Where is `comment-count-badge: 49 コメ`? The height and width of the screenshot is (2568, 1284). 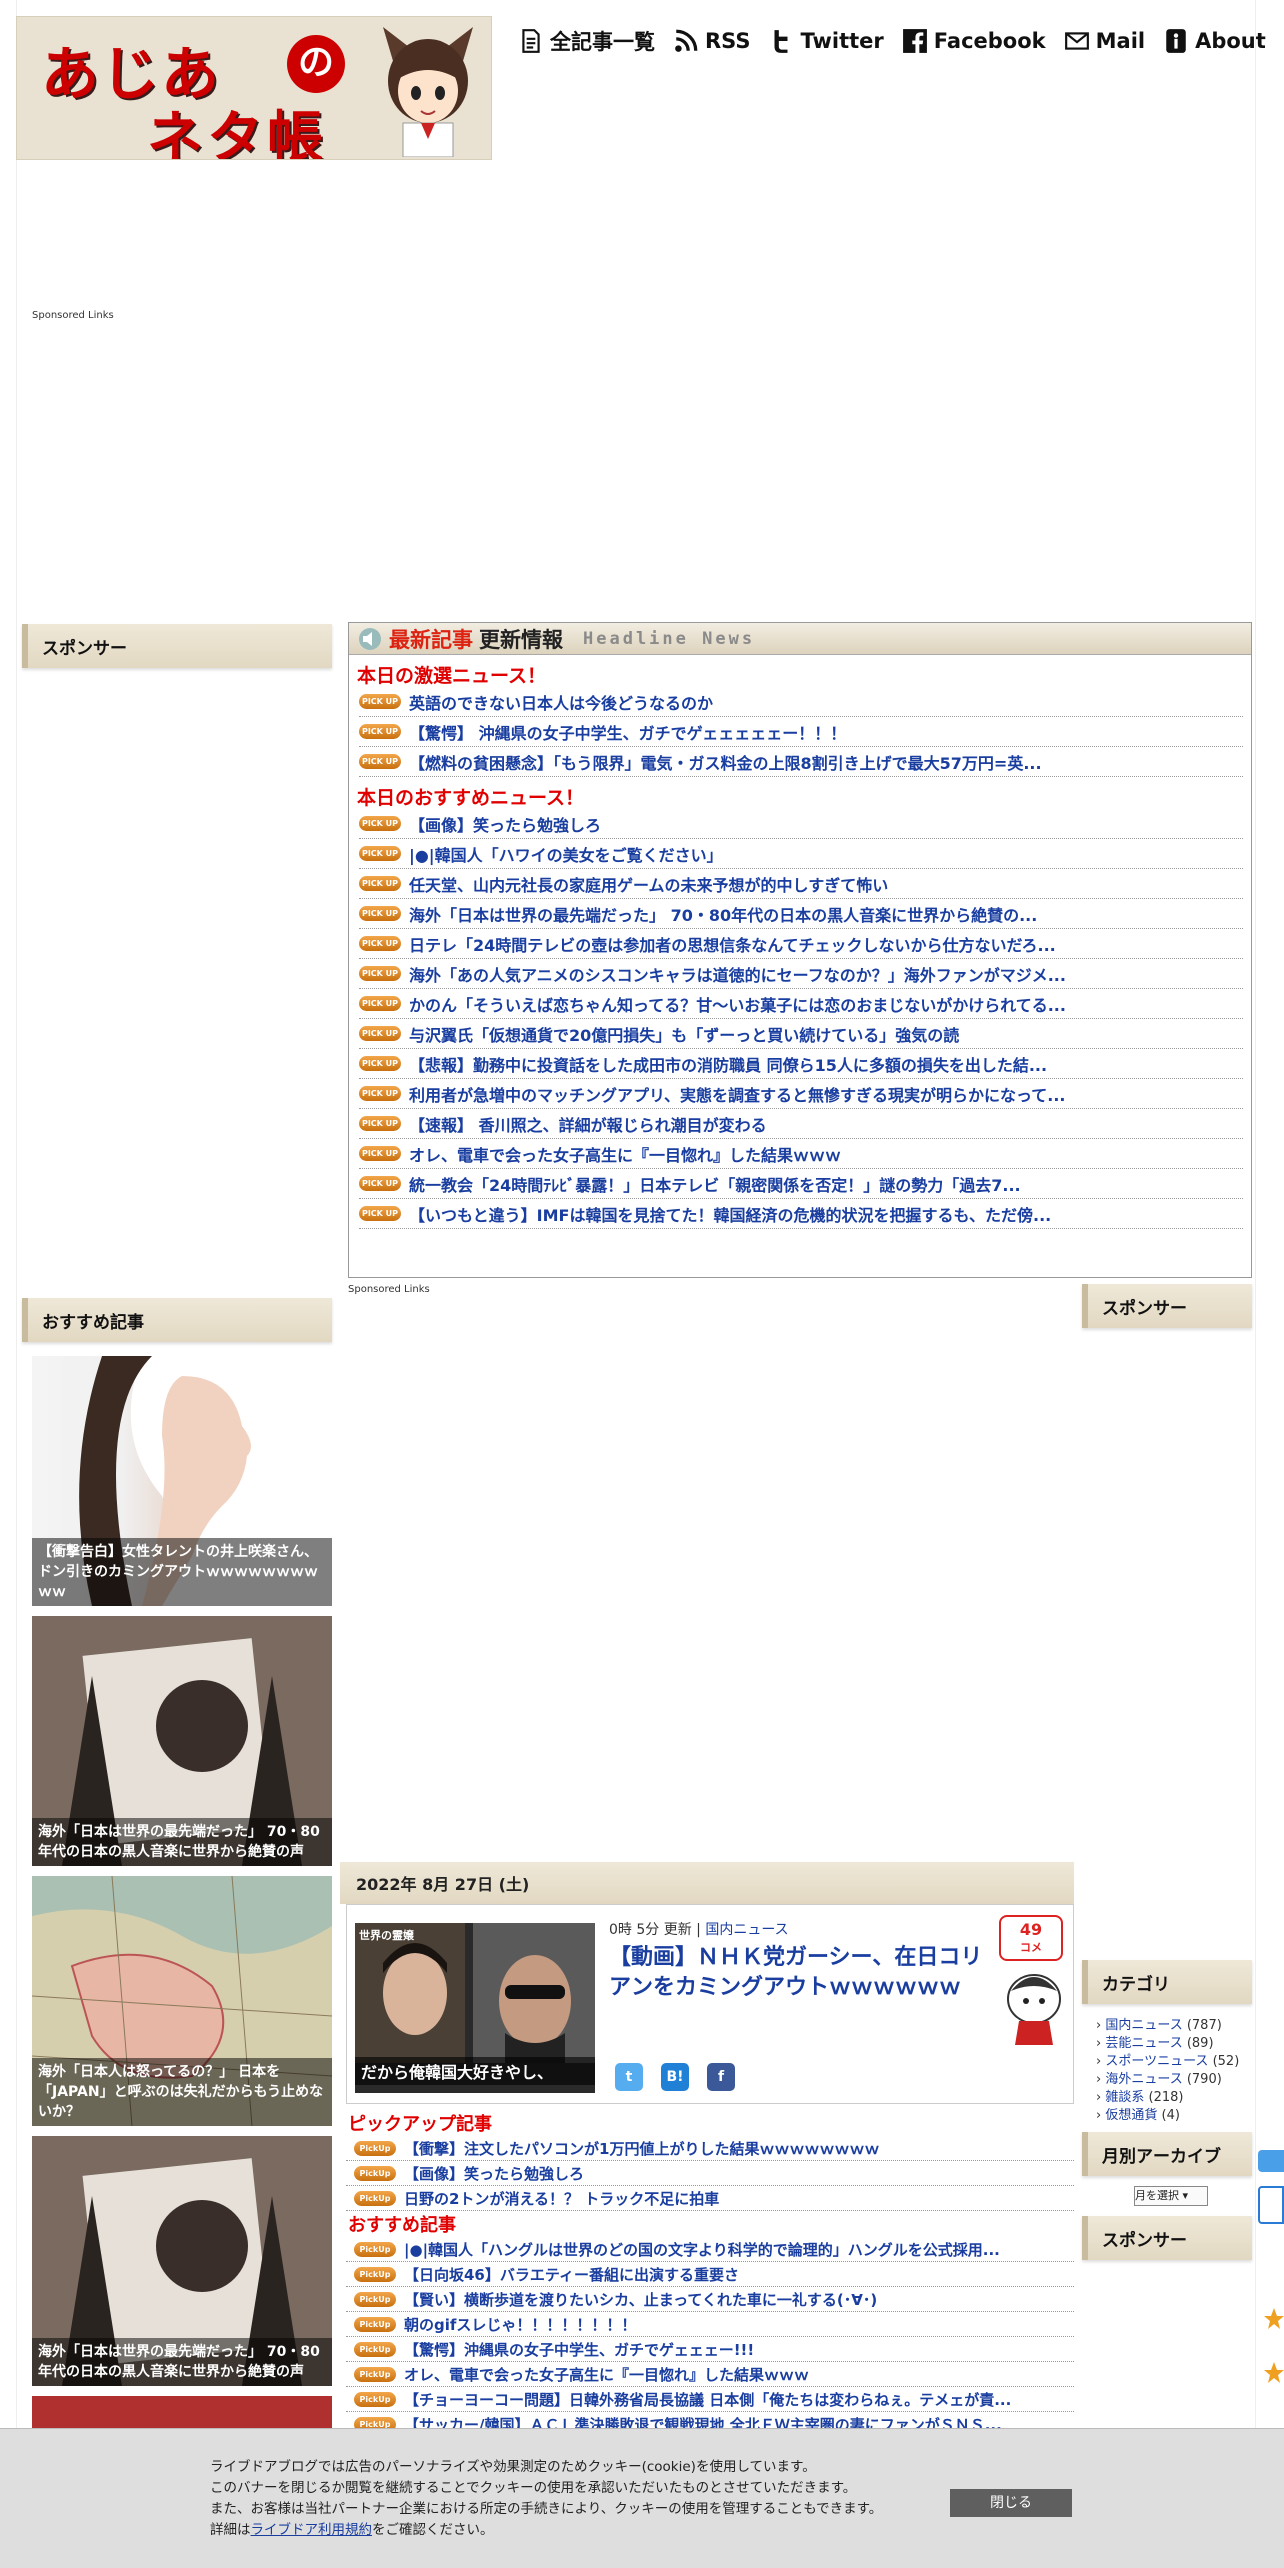
comment-count-badge: 49 コメ is located at coordinates (1031, 1938).